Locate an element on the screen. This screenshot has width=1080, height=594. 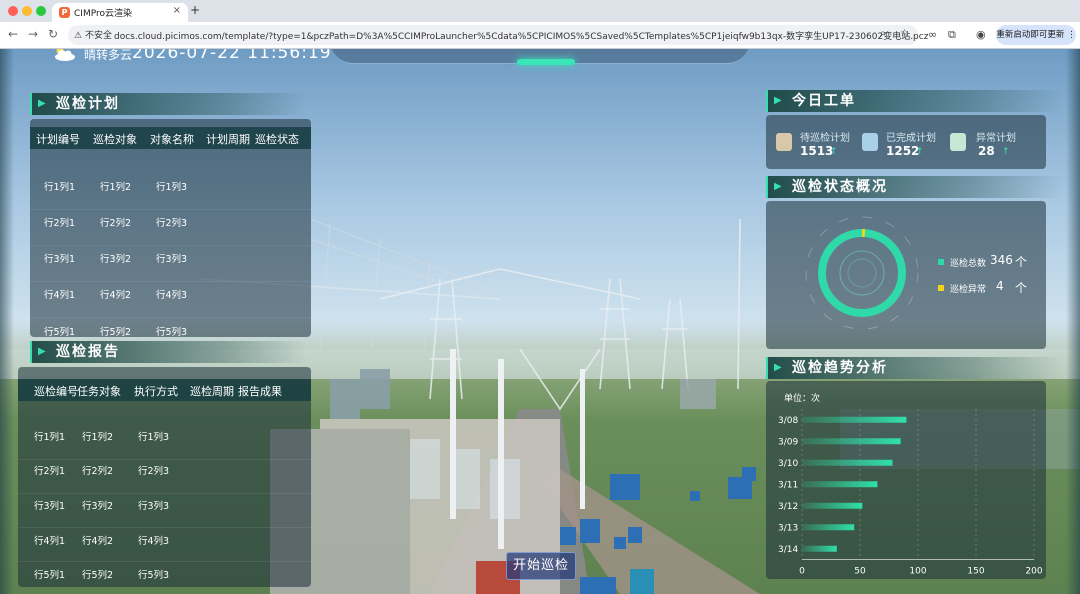
browser-tab: P CIMPro云渲染 × is located at coordinates (120, 12).